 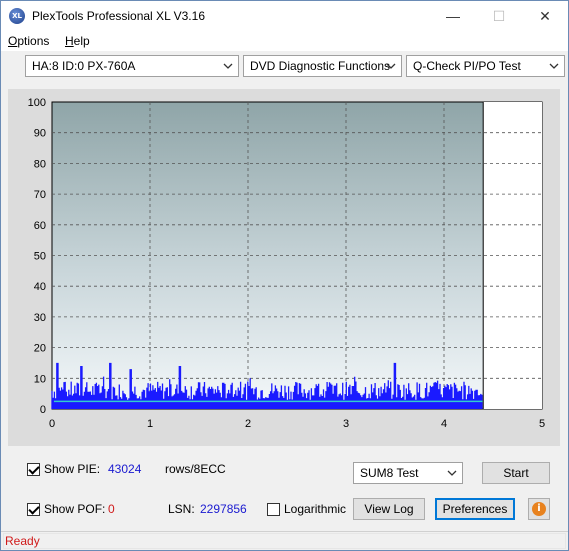 What do you see at coordinates (81, 41) in the screenshot?
I see `menu-help-label: elp` at bounding box center [81, 41].